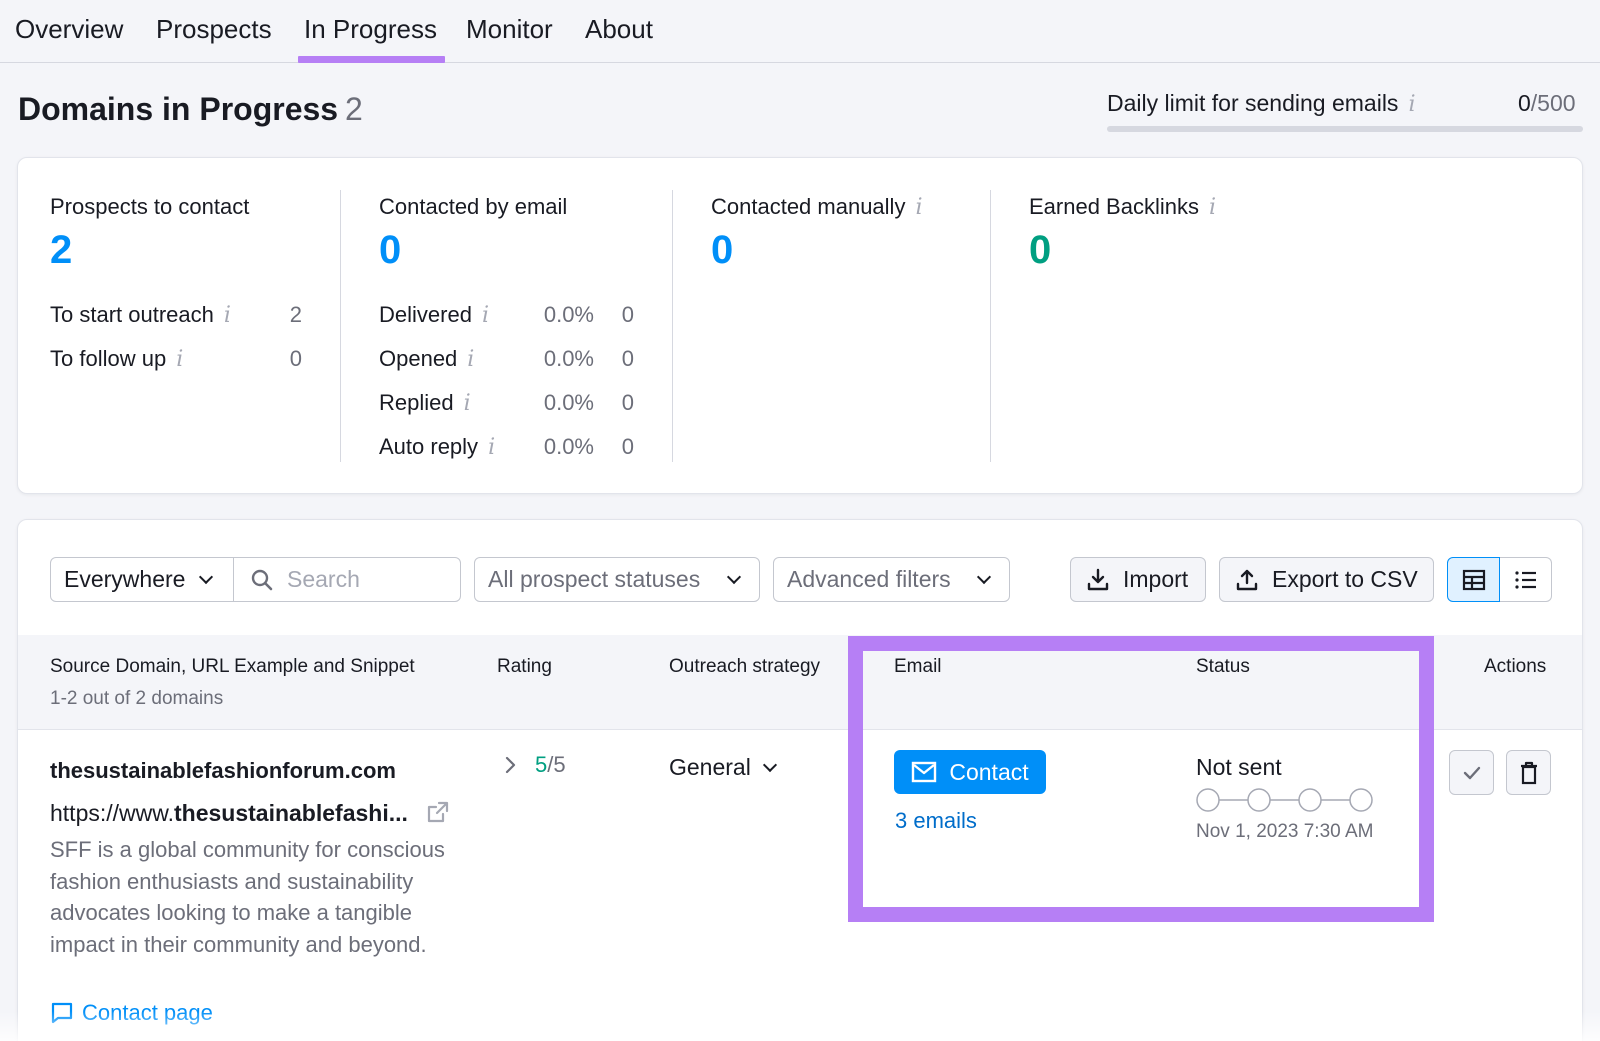 Image resolution: width=1600 pixels, height=1041 pixels. What do you see at coordinates (178, 109) in the screenshot?
I see `page-title: Domains in Progress` at bounding box center [178, 109].